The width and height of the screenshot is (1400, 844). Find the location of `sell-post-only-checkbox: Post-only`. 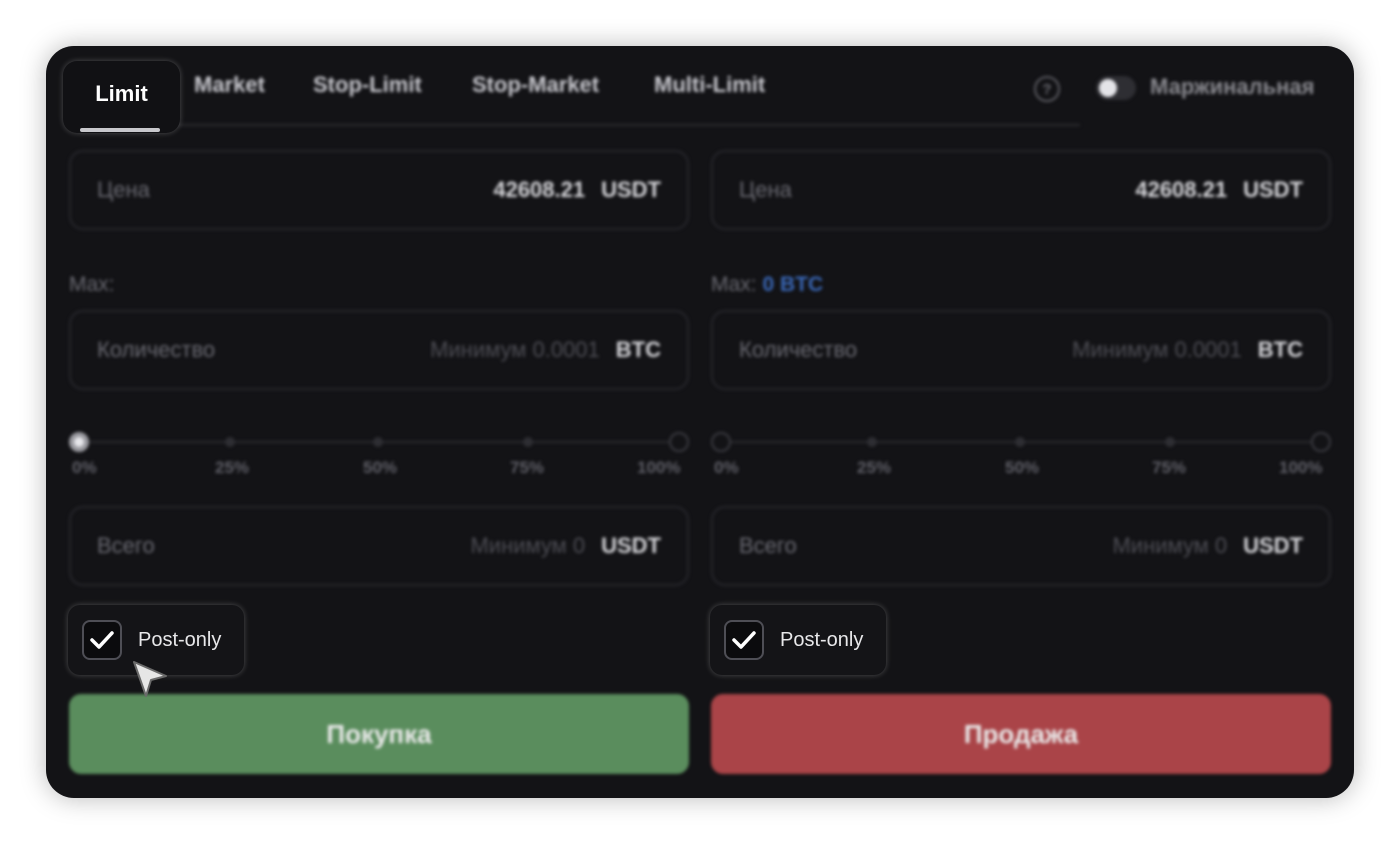

sell-post-only-checkbox: Post-only is located at coordinates (798, 640).